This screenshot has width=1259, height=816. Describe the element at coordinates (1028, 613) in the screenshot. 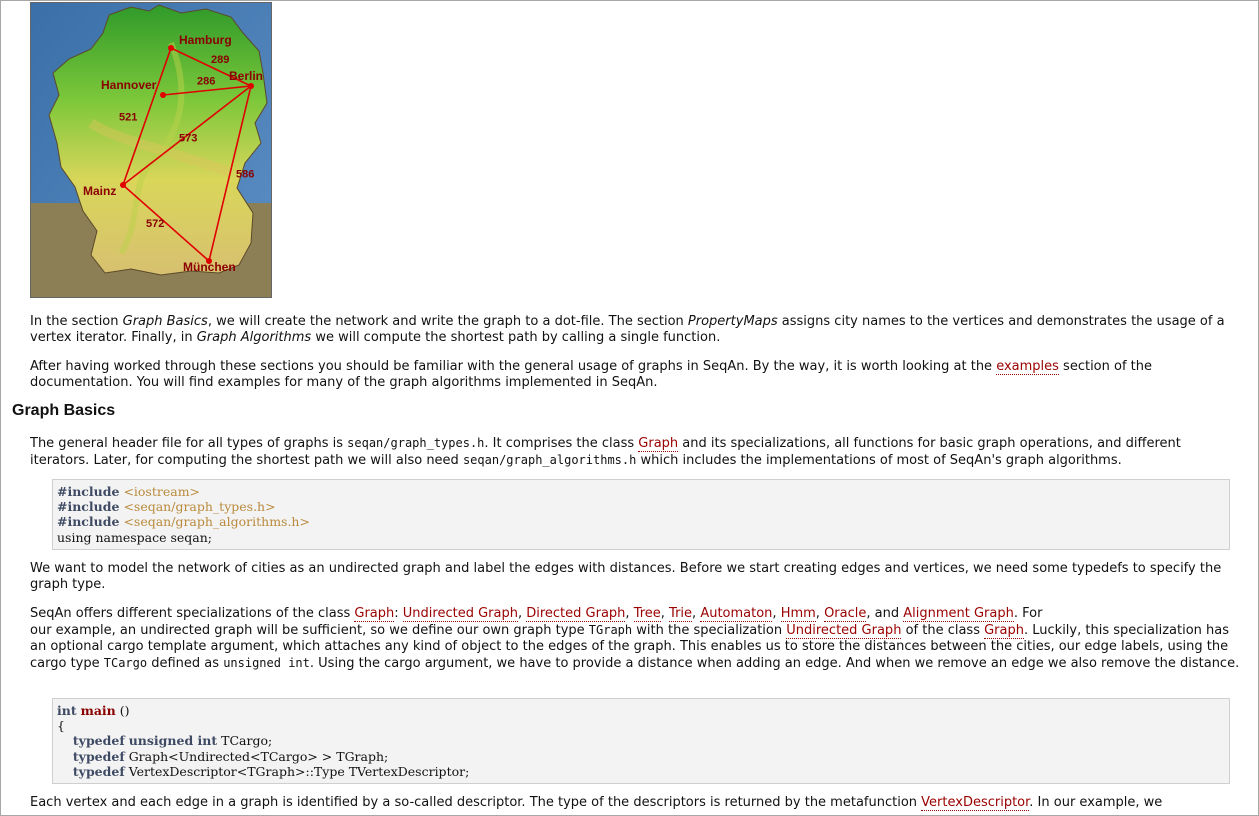

I see `text-span: . For` at that location.